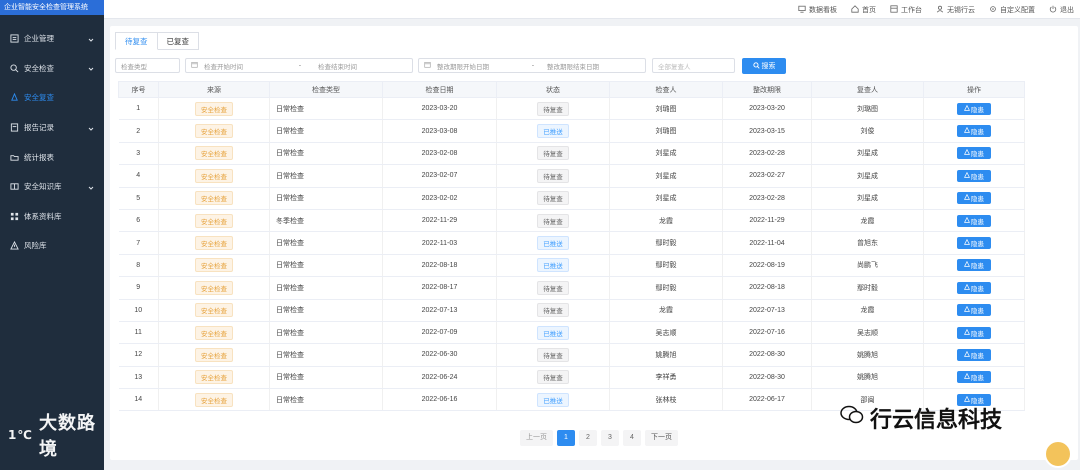 Image resolution: width=1080 pixels, height=470 pixels. I want to click on cell-inspector: 龙霞, so click(666, 221).